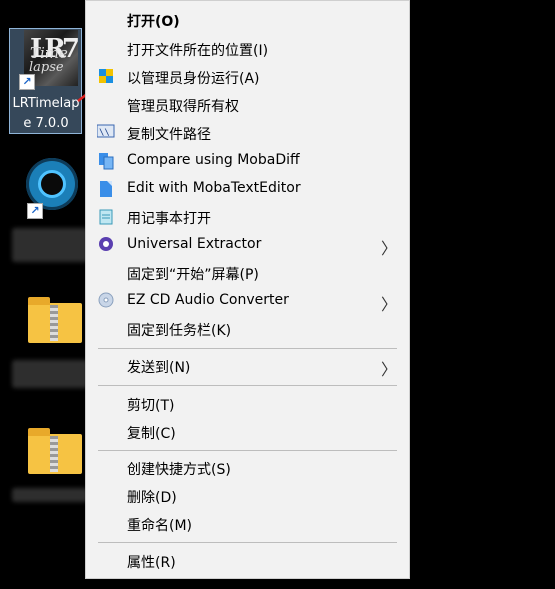  Describe the element at coordinates (153, 22) in the screenshot. I see `menu-item-label: 打开(O)` at that location.